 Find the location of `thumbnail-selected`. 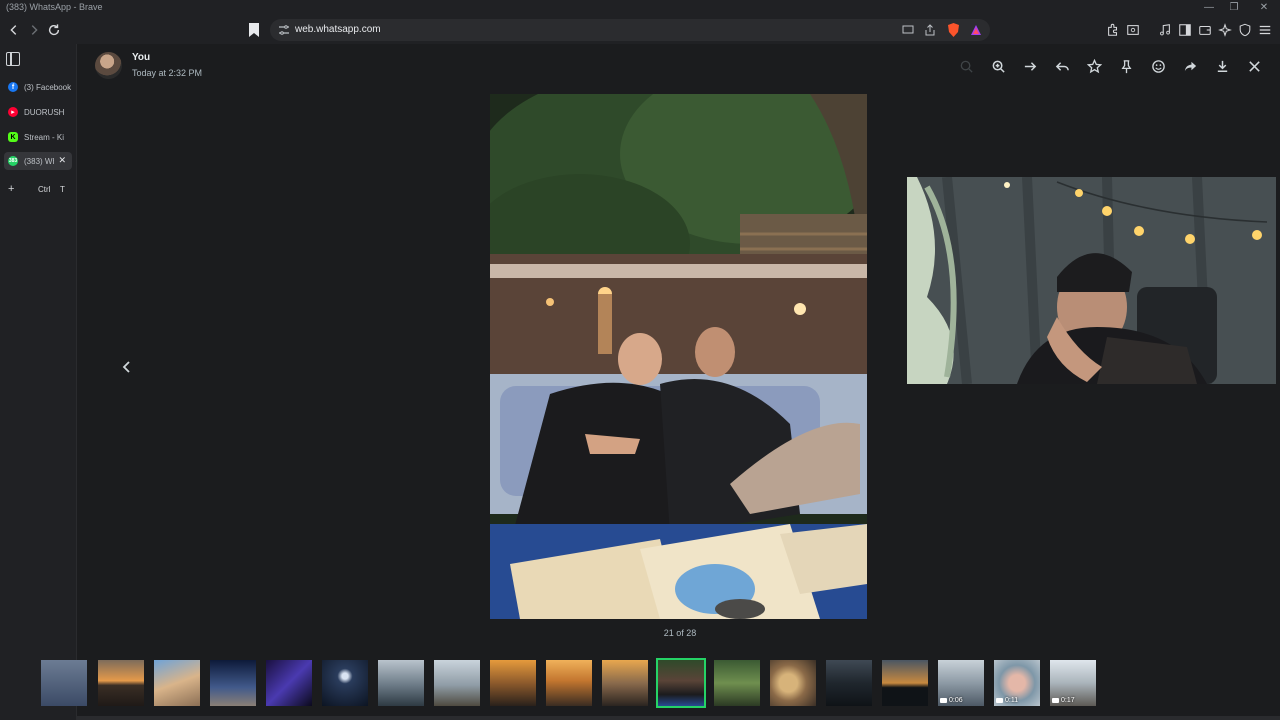

thumbnail-selected is located at coordinates (681, 683).